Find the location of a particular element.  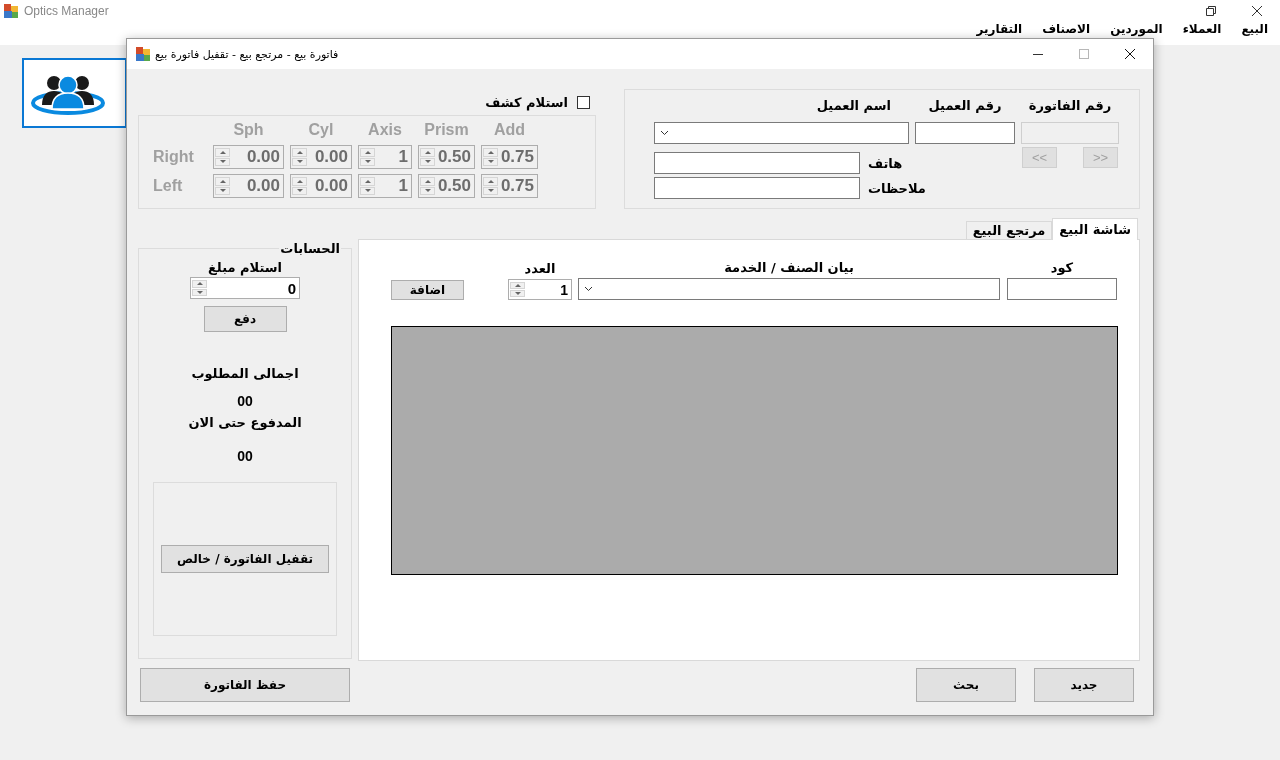

field-label: اسم العميل is located at coordinates (853, 106).